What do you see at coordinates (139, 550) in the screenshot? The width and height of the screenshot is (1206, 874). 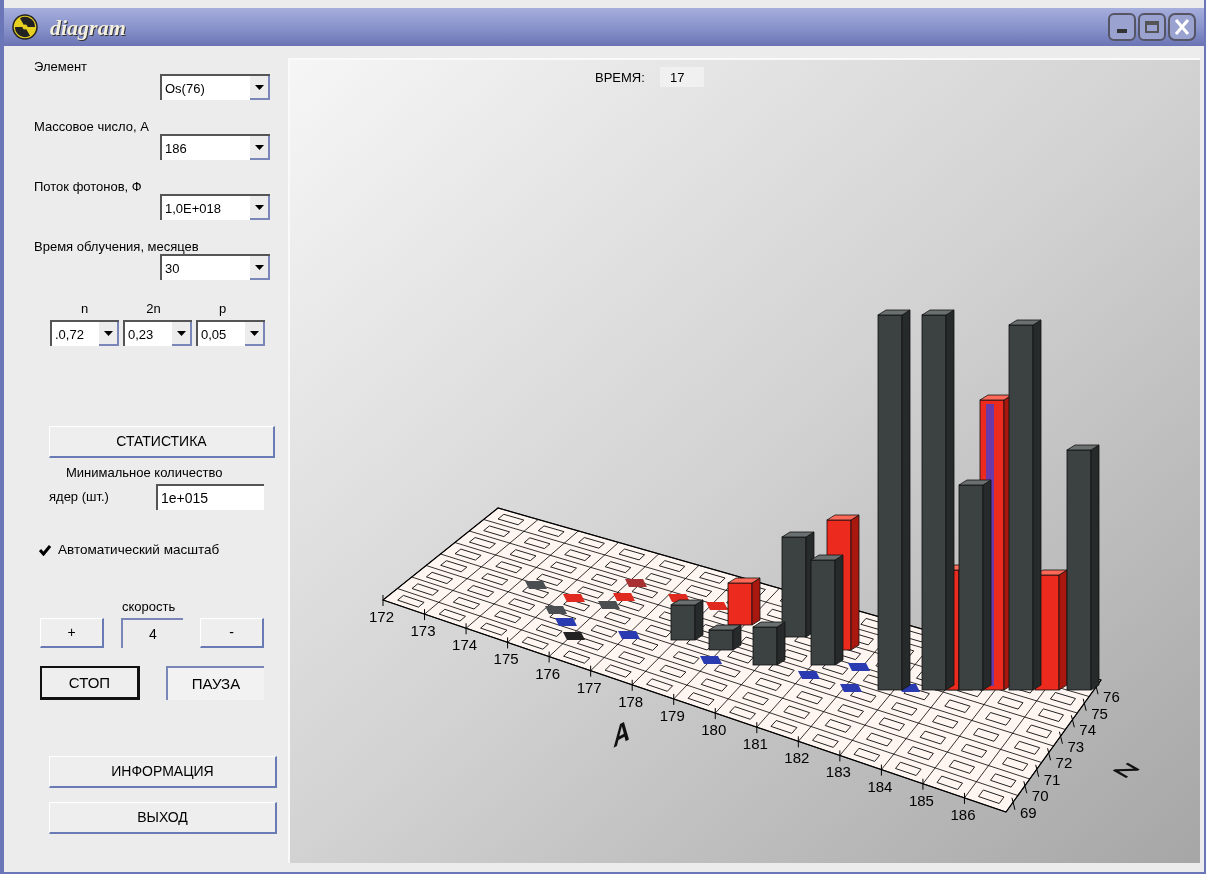 I see `checkbox-label: Автоматический масштаб` at bounding box center [139, 550].